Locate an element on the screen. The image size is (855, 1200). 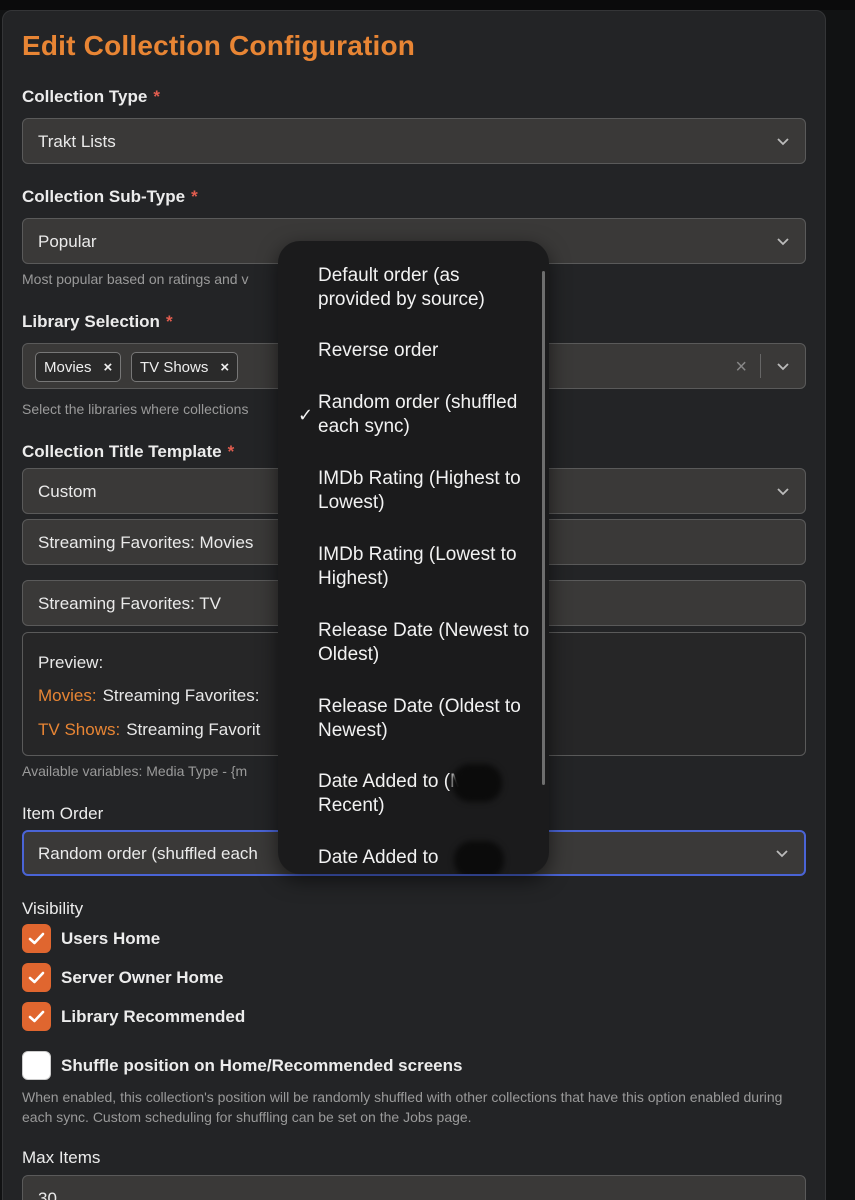
dropdown-scrollbar is located at coordinates (543, 528).